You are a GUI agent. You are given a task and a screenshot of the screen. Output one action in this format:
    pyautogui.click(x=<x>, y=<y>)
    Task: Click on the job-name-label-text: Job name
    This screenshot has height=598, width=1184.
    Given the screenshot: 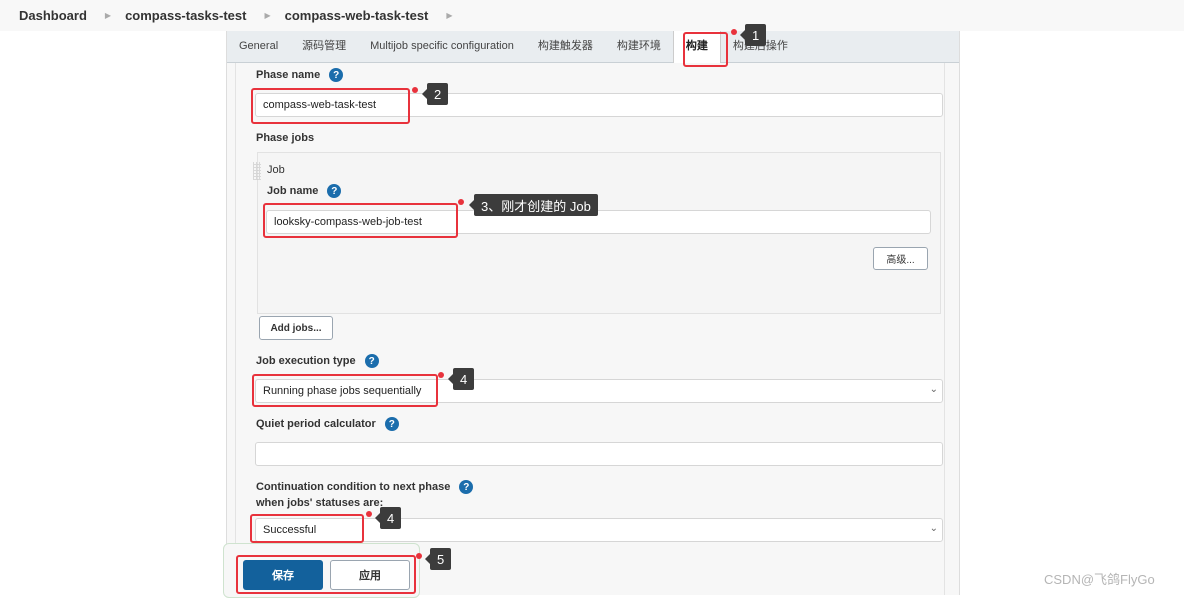 What is the action you would take?
    pyautogui.click(x=293, y=191)
    